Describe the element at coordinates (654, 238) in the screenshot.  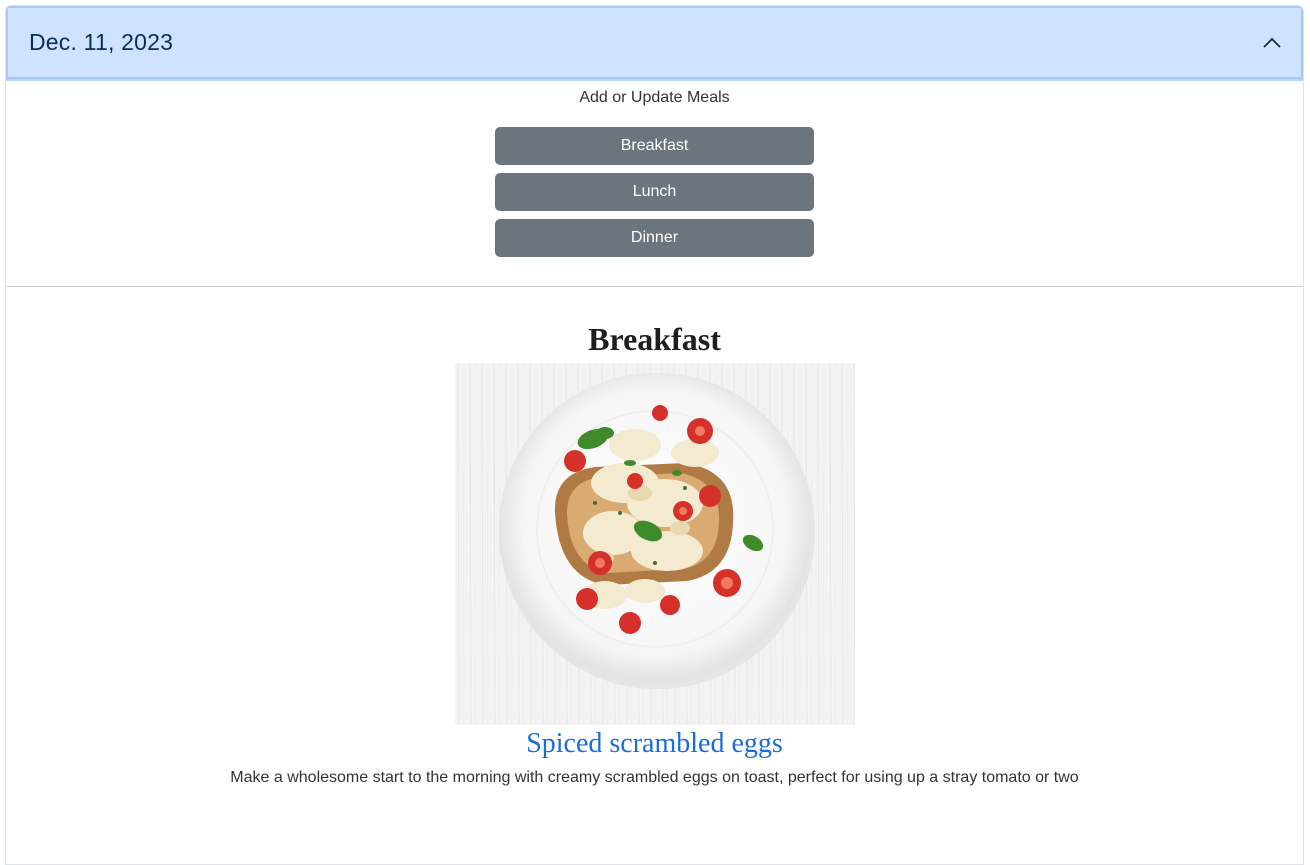
I see `dinner-button: Dinner` at that location.